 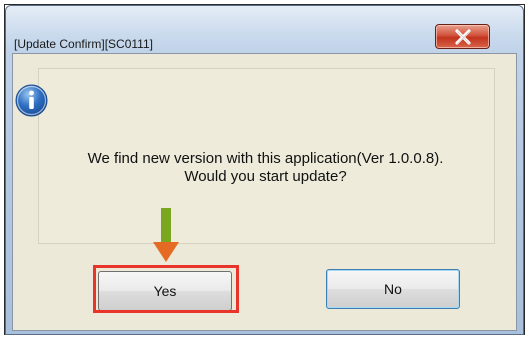 I want to click on no-button: No, so click(x=393, y=289).